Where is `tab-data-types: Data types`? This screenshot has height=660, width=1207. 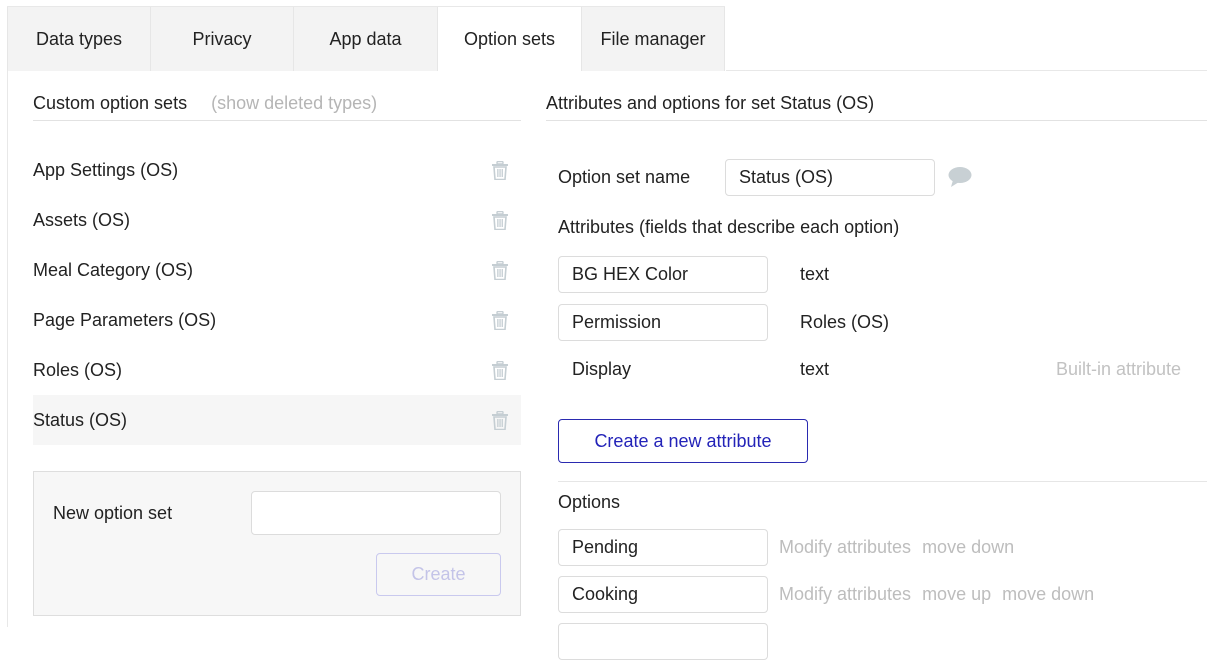 tab-data-types: Data types is located at coordinates (79, 39).